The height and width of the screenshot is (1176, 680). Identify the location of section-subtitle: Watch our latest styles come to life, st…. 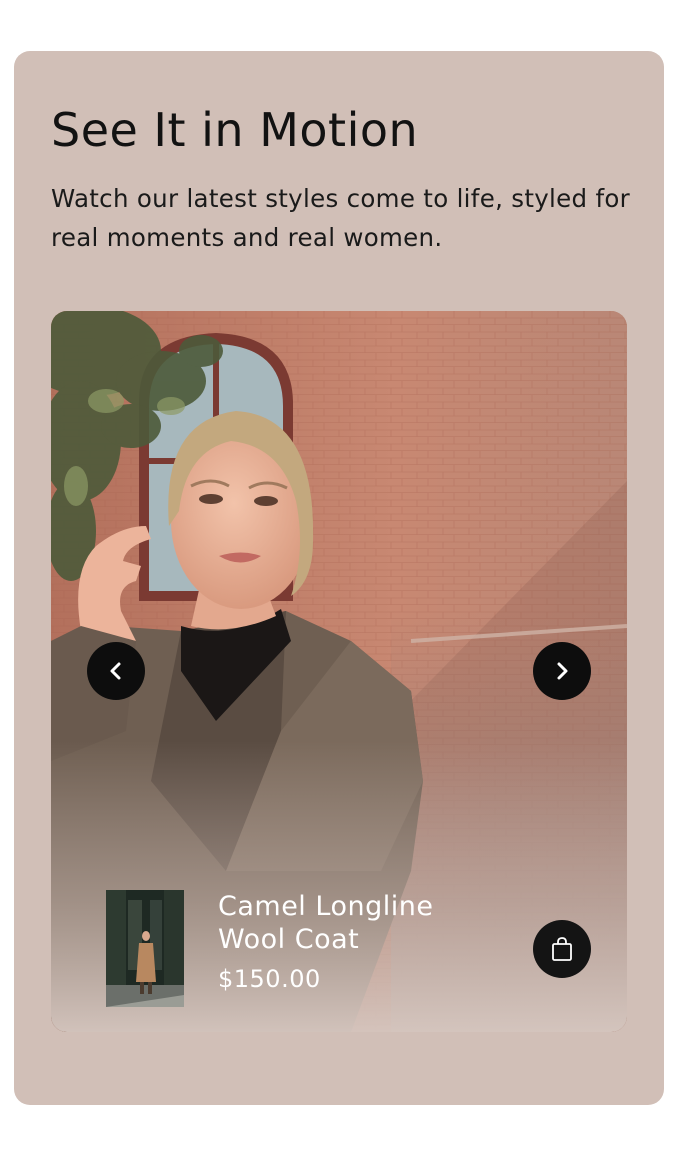
(341, 218).